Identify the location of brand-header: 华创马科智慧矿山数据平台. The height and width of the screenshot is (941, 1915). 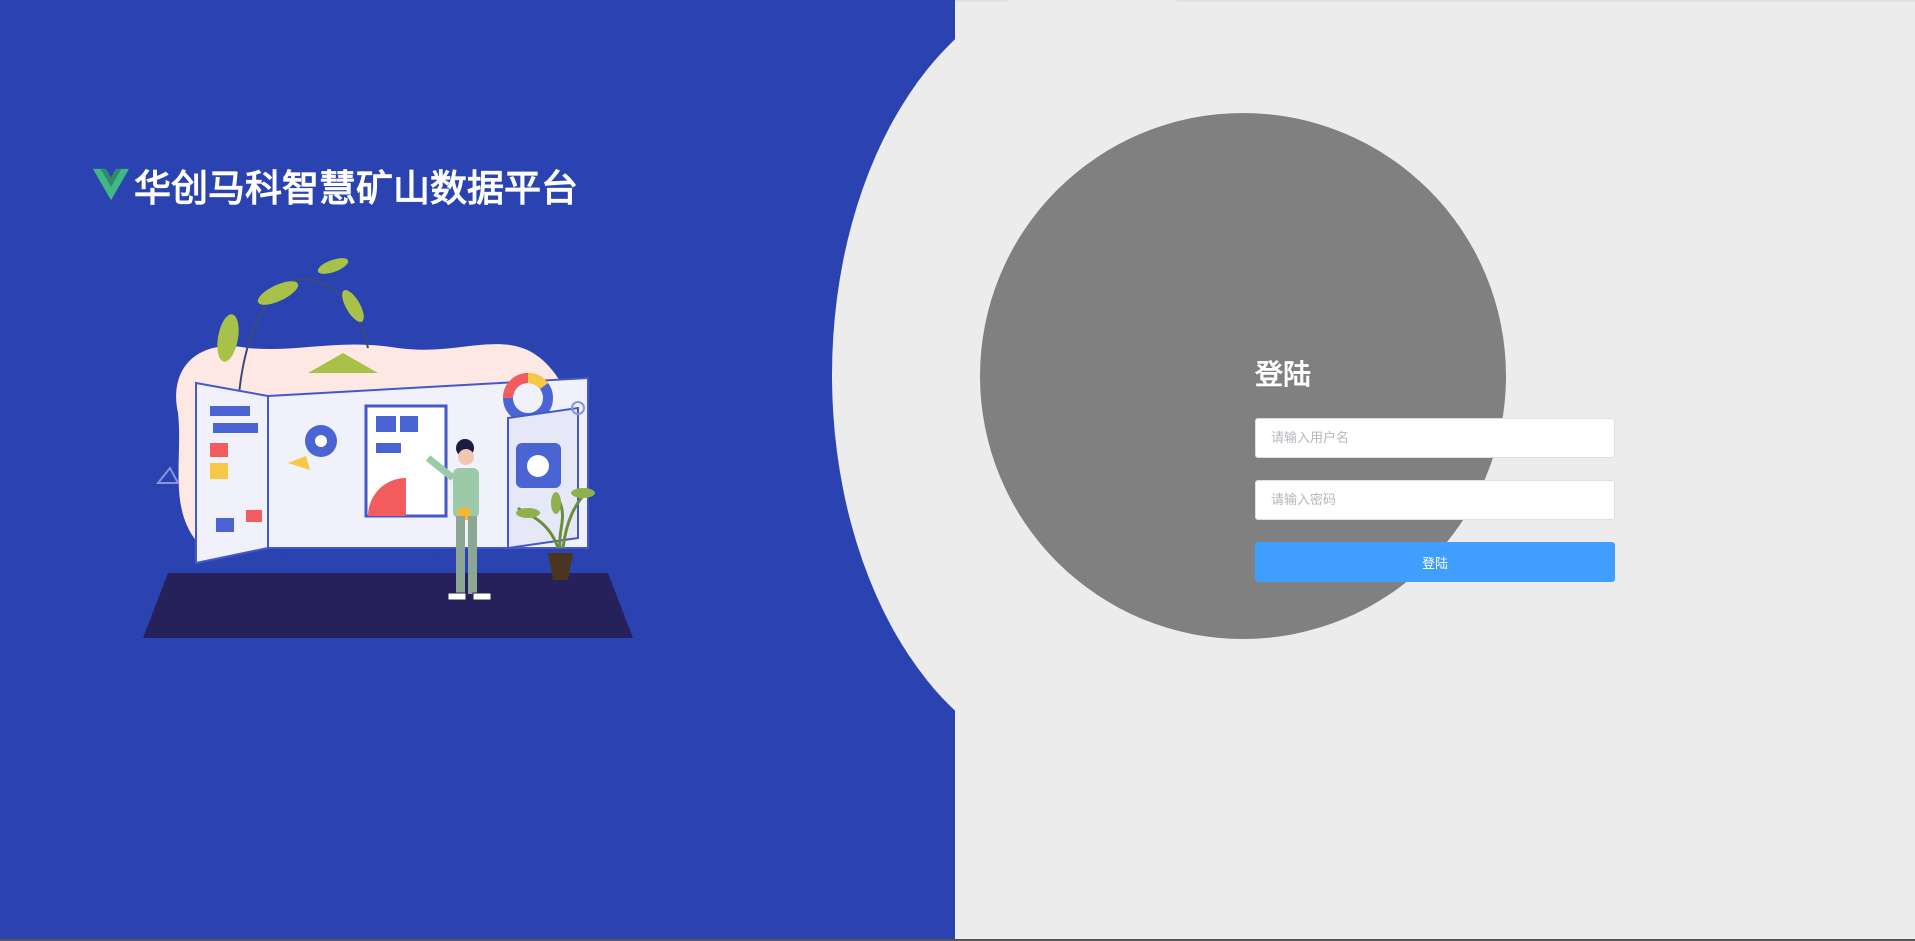
(335, 185).